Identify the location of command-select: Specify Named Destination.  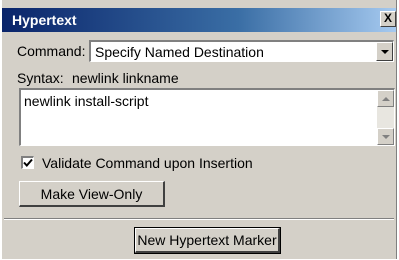
(241, 51).